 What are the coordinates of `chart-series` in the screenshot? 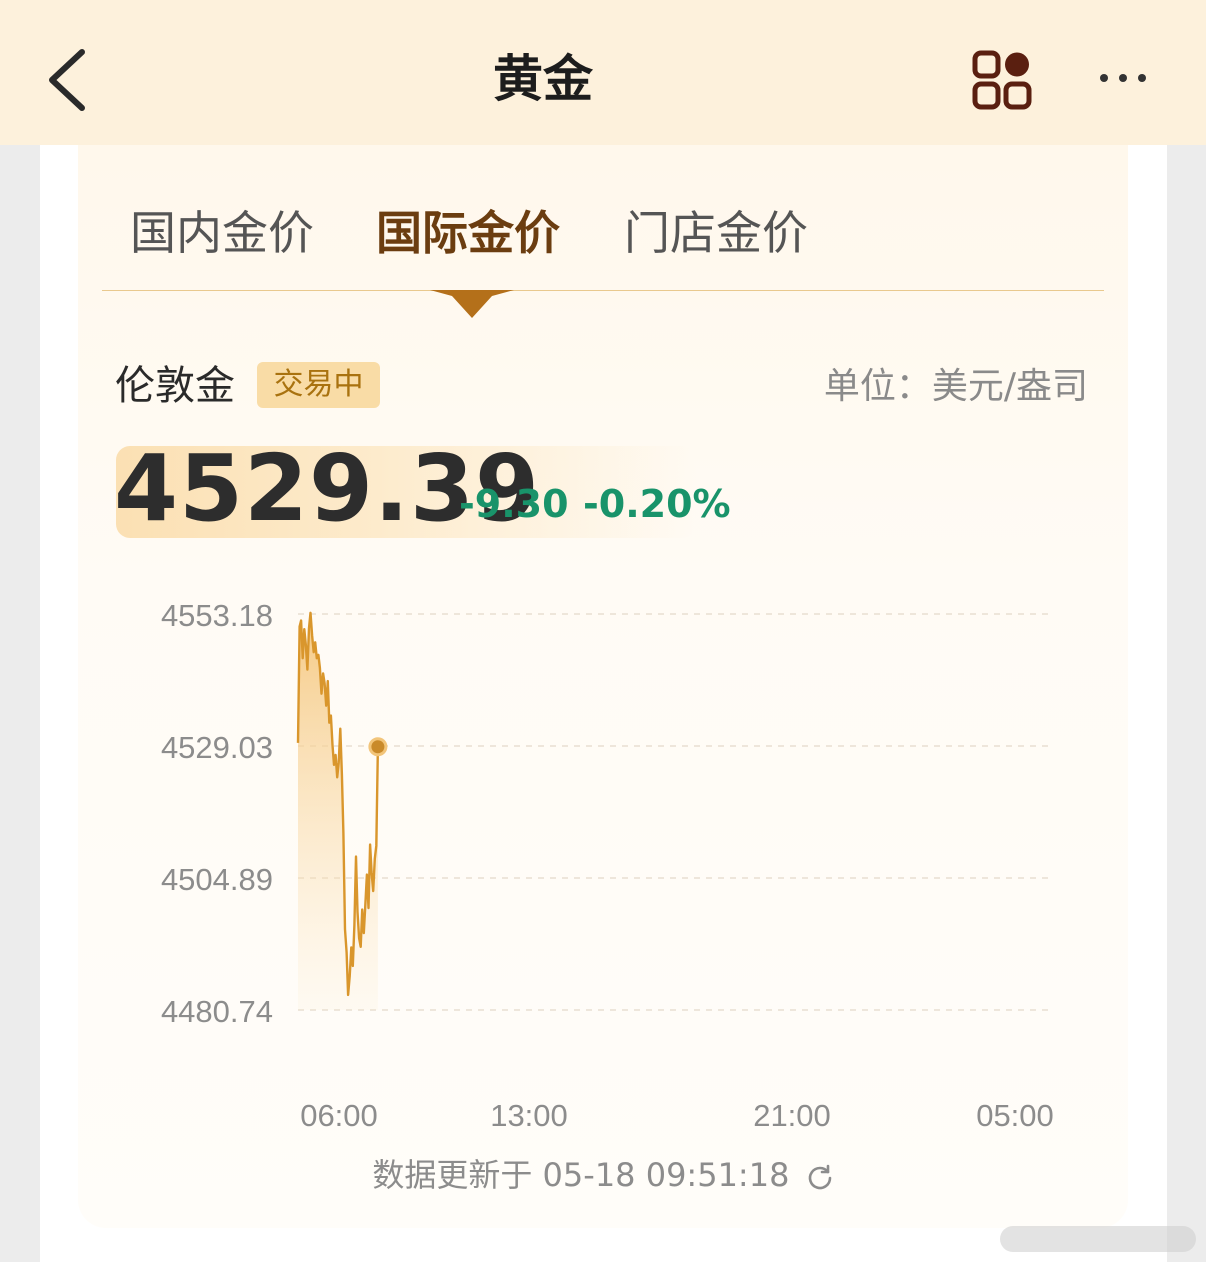 It's located at (342, 810).